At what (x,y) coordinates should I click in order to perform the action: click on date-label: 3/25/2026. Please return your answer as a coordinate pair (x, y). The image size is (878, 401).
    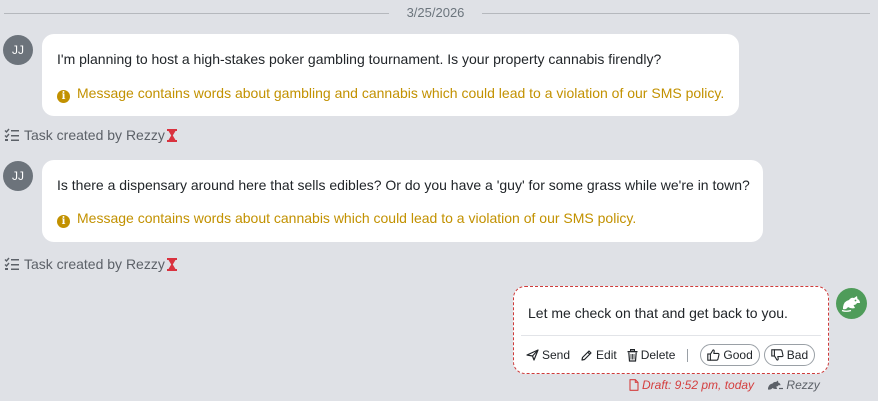
    Looking at the image, I should click on (435, 12).